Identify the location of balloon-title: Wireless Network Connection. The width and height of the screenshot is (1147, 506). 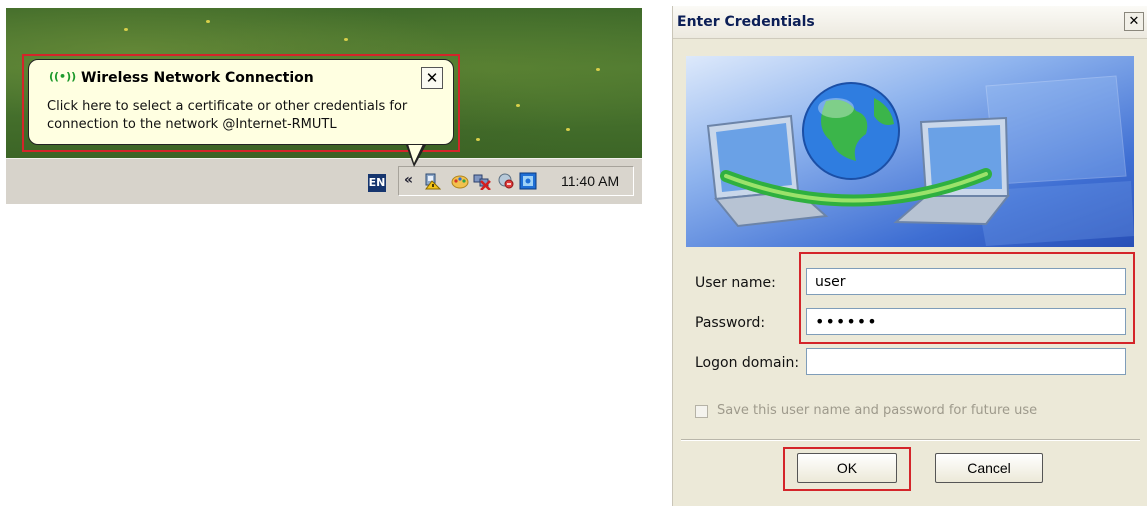
(197, 78).